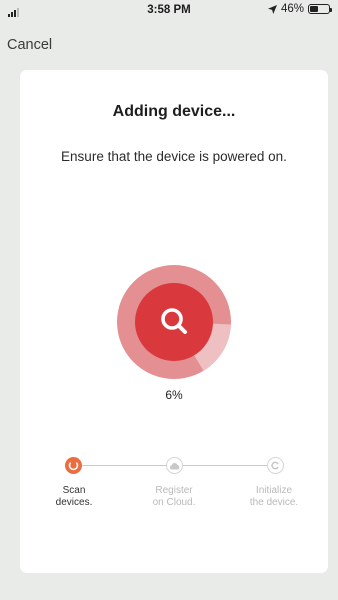  I want to click on spinner-core, so click(174, 322).